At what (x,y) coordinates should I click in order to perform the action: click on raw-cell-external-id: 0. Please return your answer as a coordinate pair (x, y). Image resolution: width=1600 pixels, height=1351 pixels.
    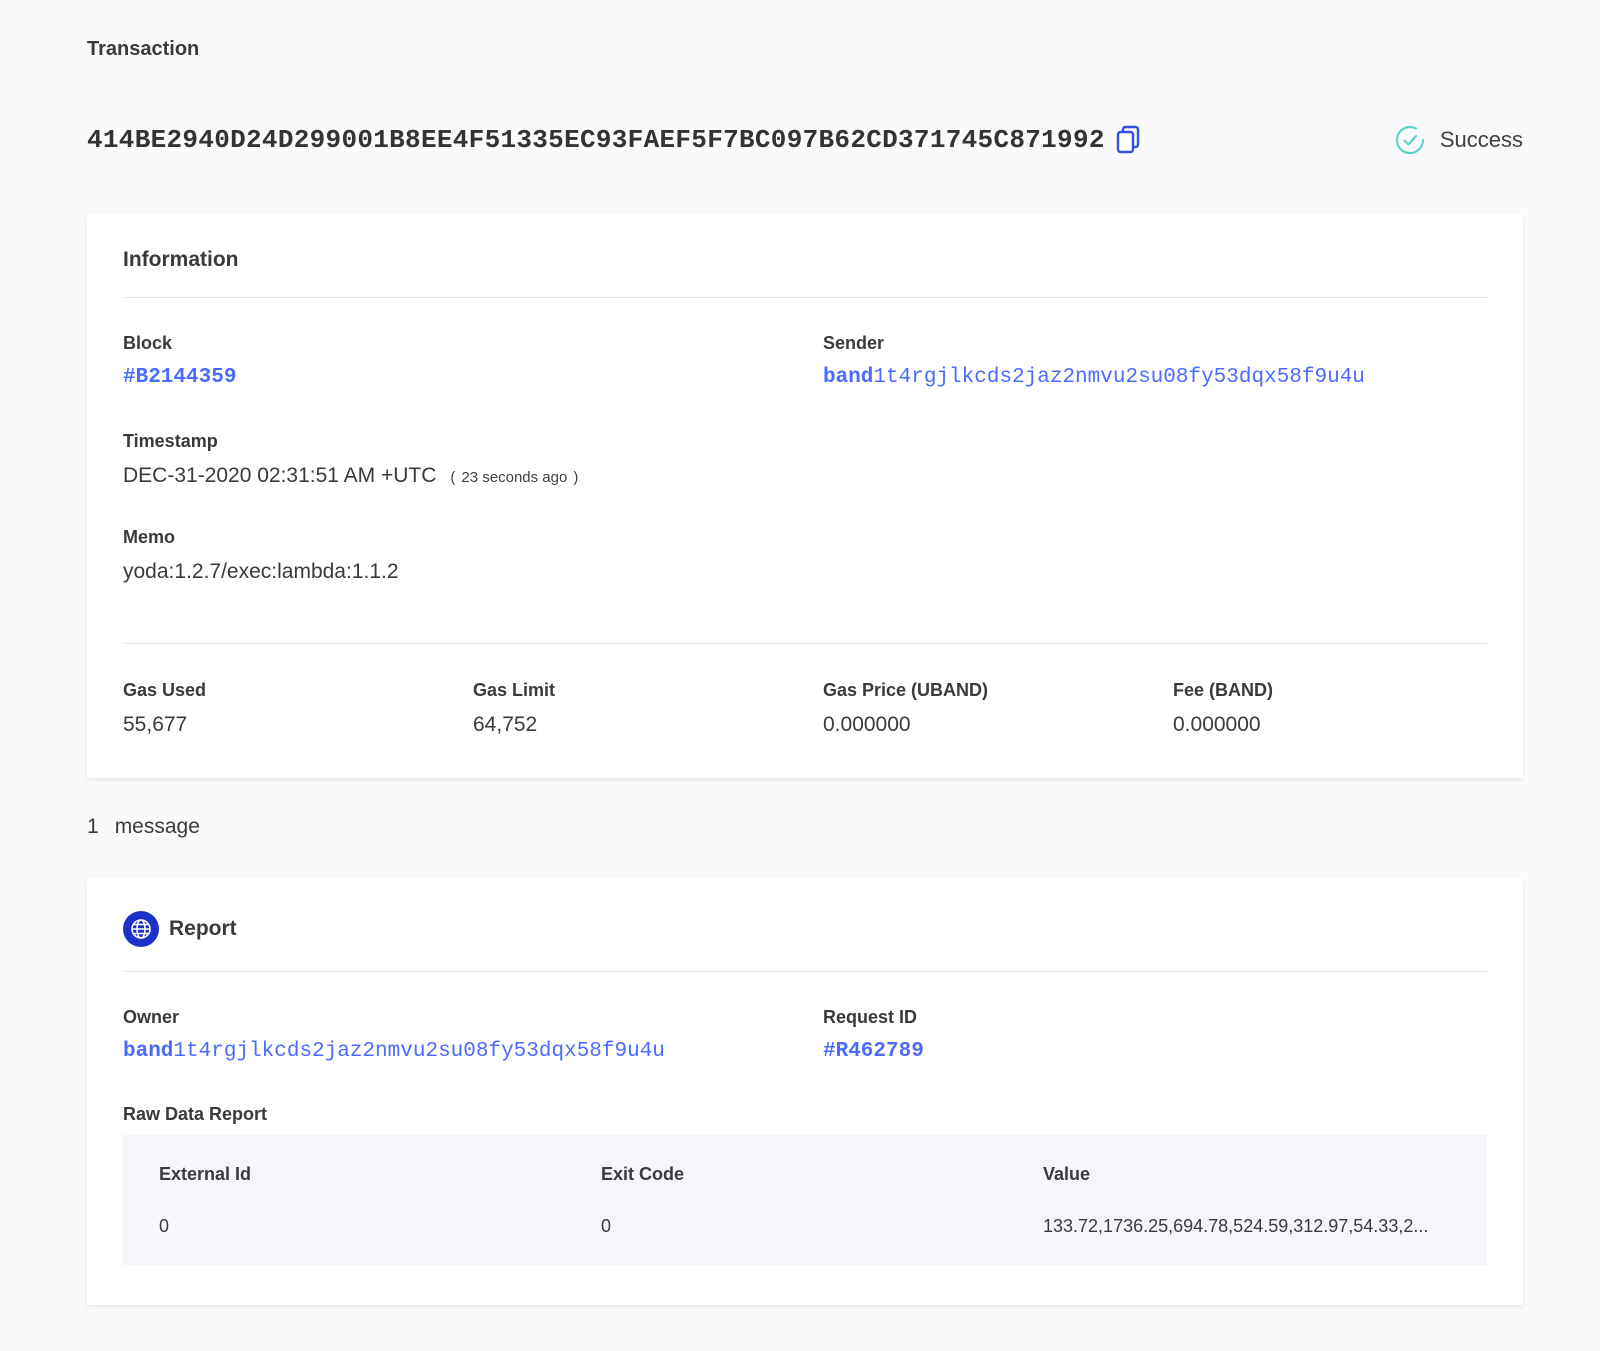
    Looking at the image, I should click on (164, 1226).